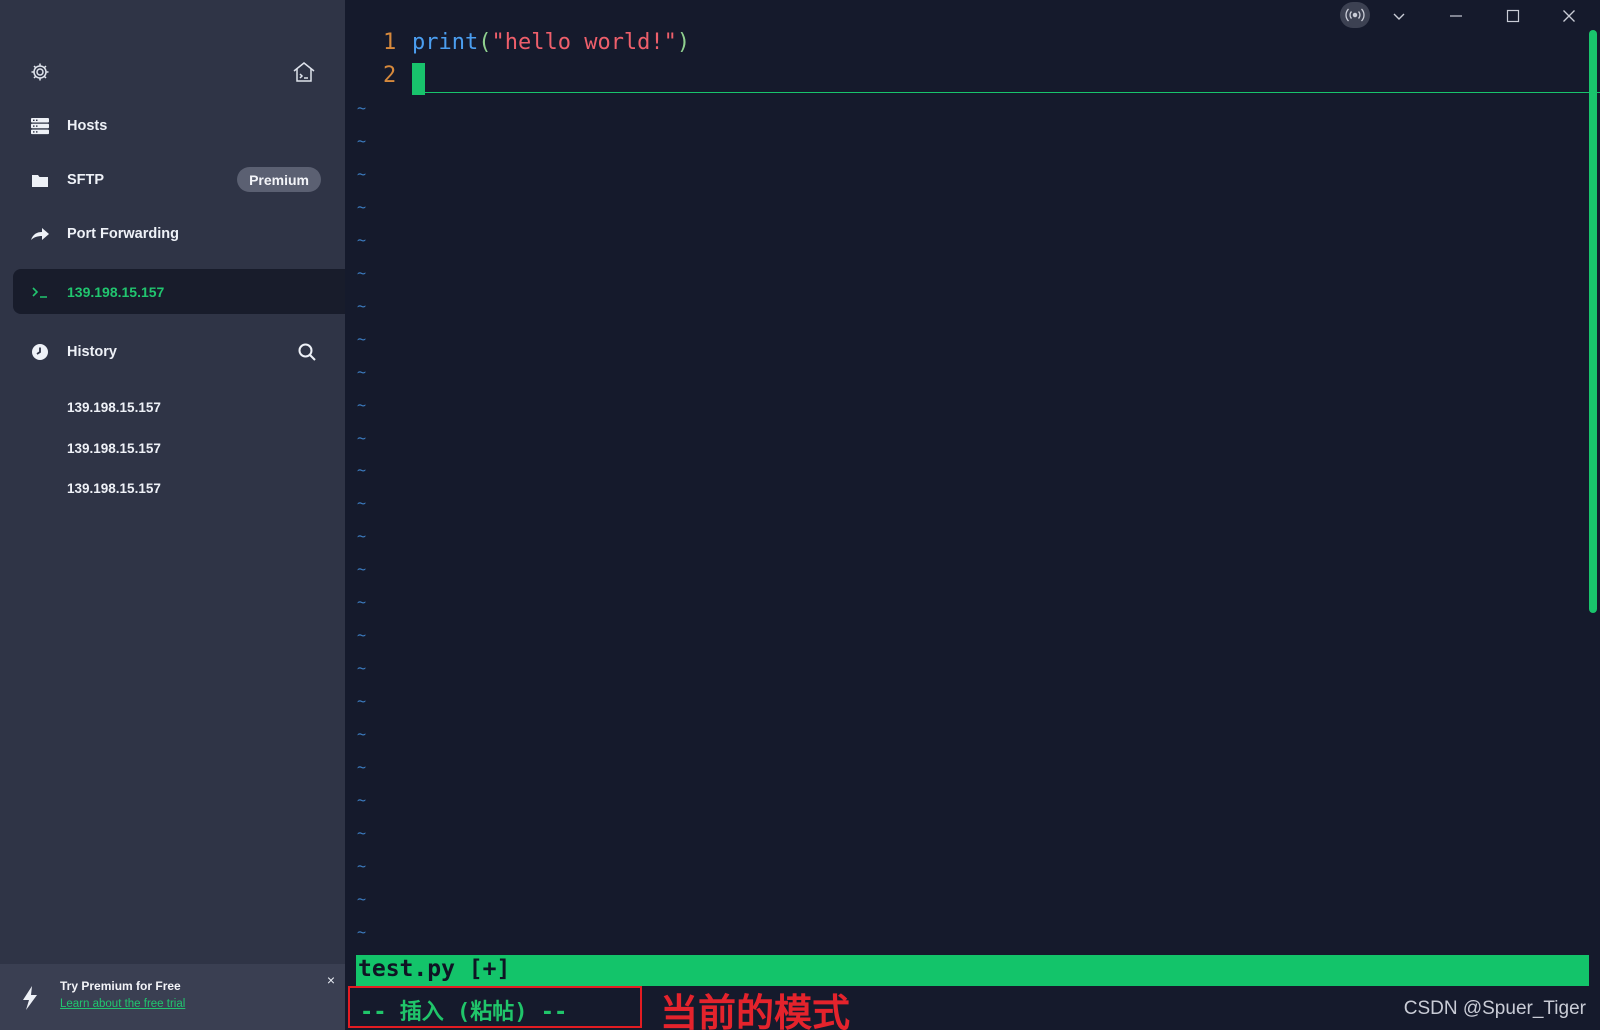 This screenshot has width=1600, height=1030. I want to click on line-number: 2, so click(390, 75).